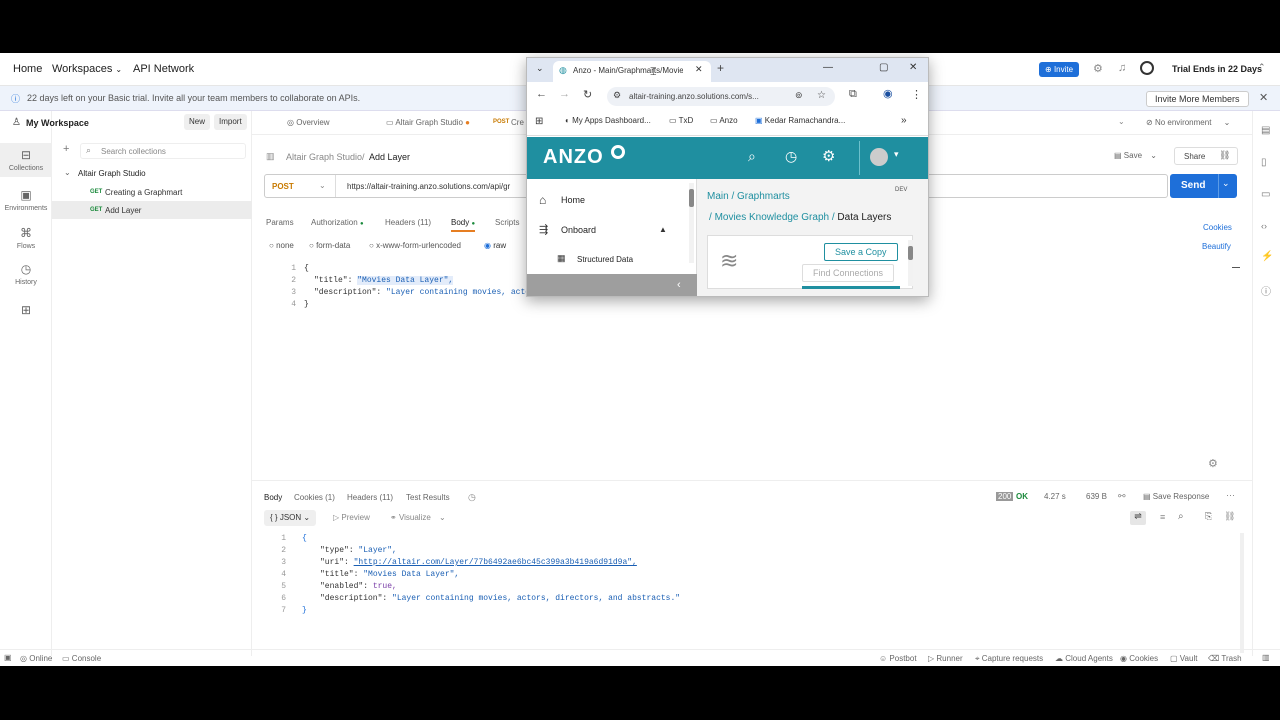 Image resolution: width=1280 pixels, height=720 pixels. What do you see at coordinates (1098, 68) in the screenshot?
I see `gear-icon: ⚙` at bounding box center [1098, 68].